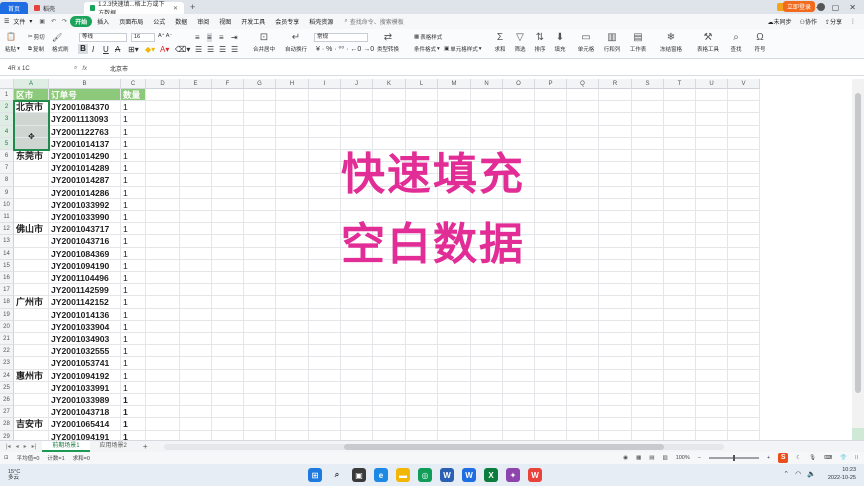 Image resolution: width=864 pixels, height=486 pixels. Describe the element at coordinates (7, 339) in the screenshot. I see `row-header: 21` at that location.